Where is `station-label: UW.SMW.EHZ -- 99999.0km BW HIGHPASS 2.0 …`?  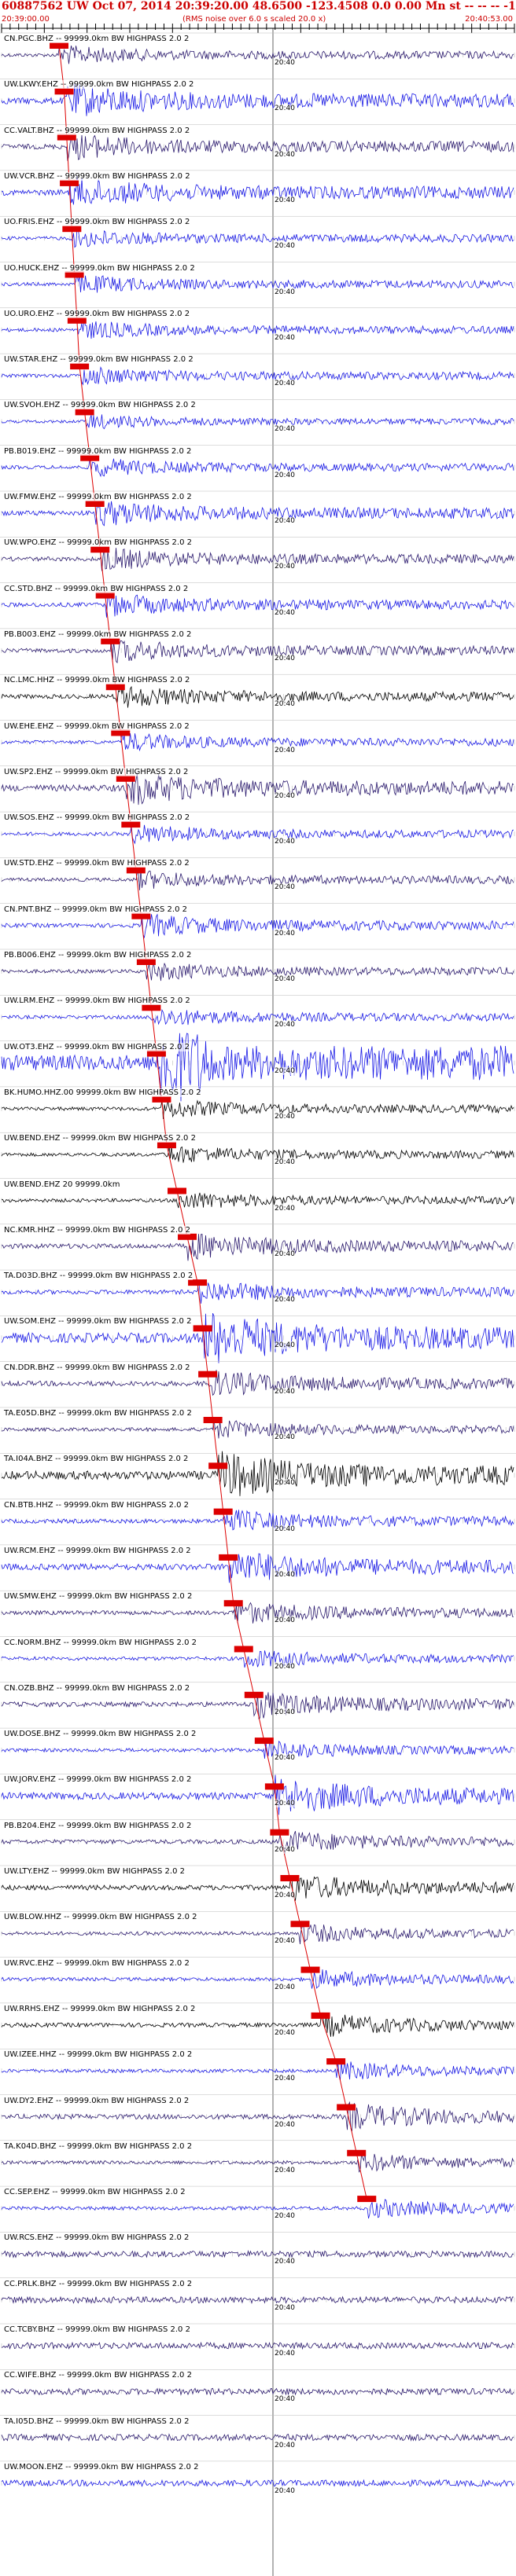 station-label: UW.SMW.EHZ -- 99999.0km BW HIGHPASS 2.0 … is located at coordinates (99, 1597).